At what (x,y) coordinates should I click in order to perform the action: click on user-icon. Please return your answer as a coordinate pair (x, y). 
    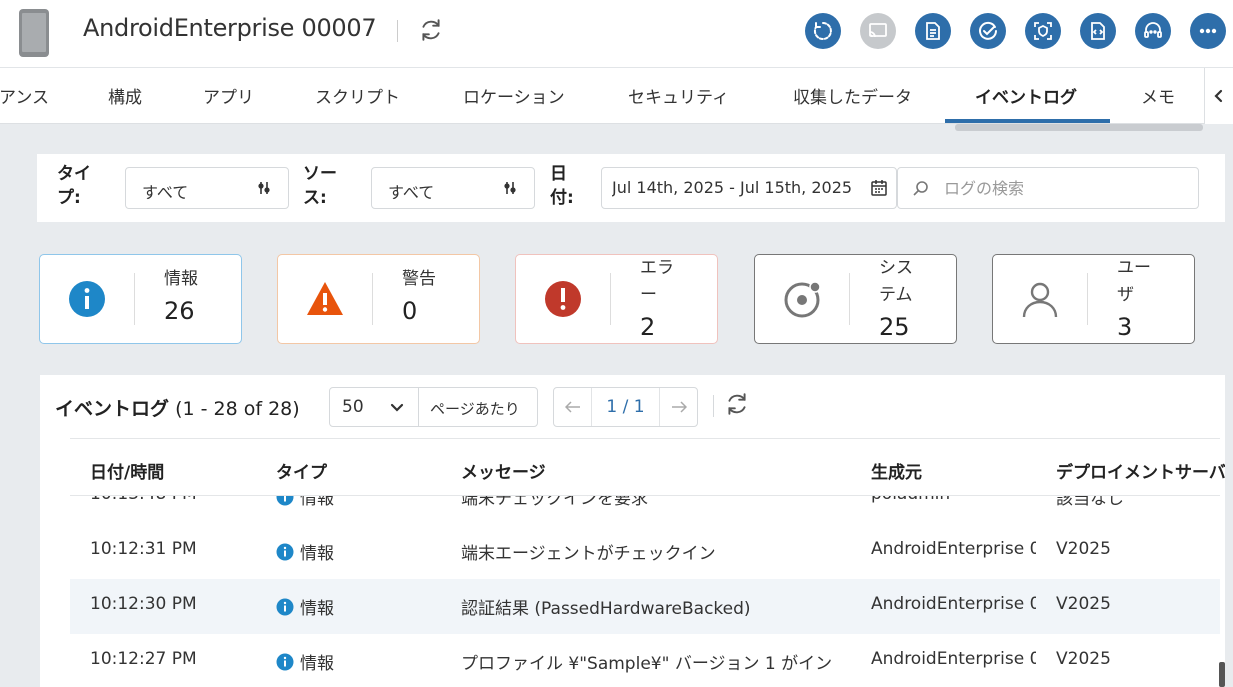
    Looking at the image, I should click on (1040, 300).